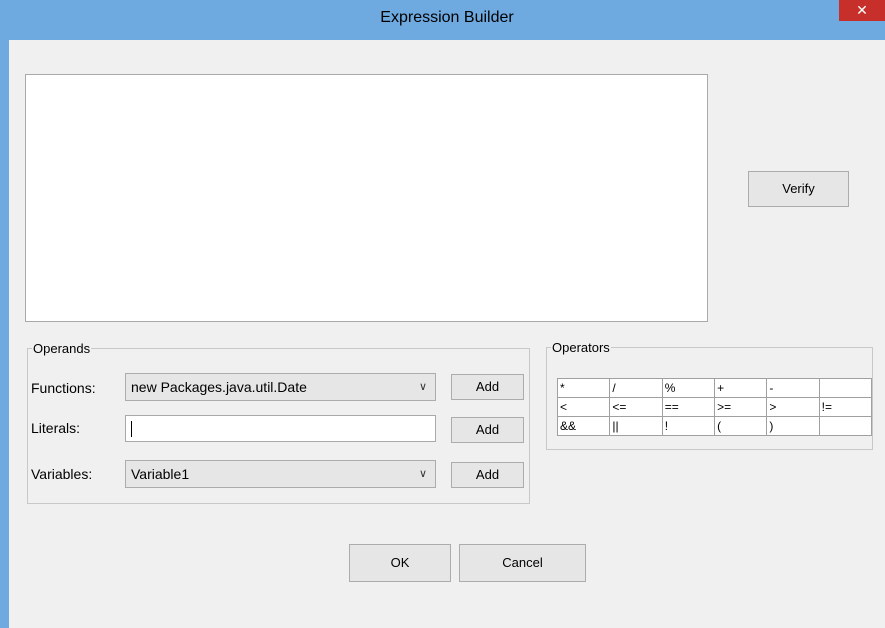  I want to click on operator-cell: <, so click(583, 407).